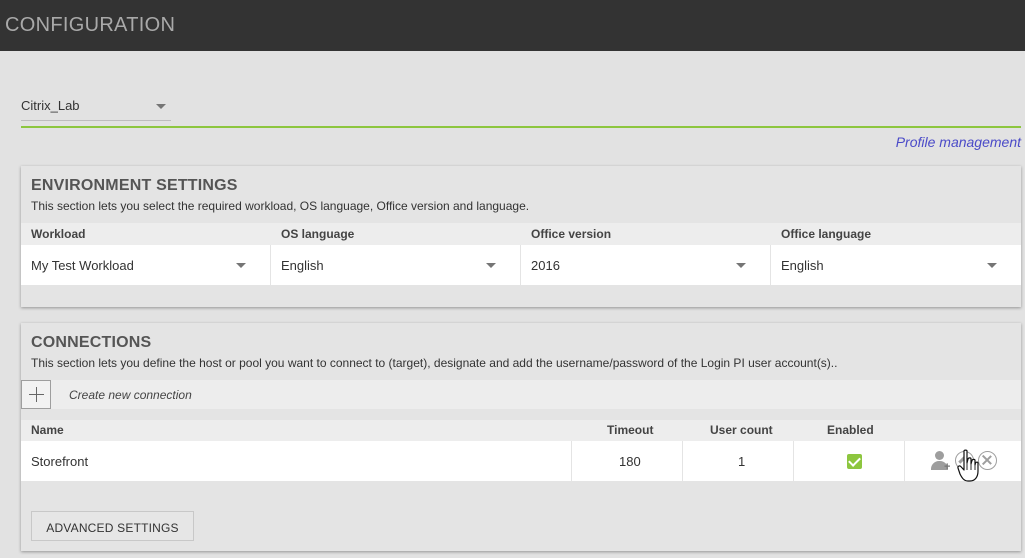 The height and width of the screenshot is (558, 1025). I want to click on connection-name: Storefront, so click(60, 461).